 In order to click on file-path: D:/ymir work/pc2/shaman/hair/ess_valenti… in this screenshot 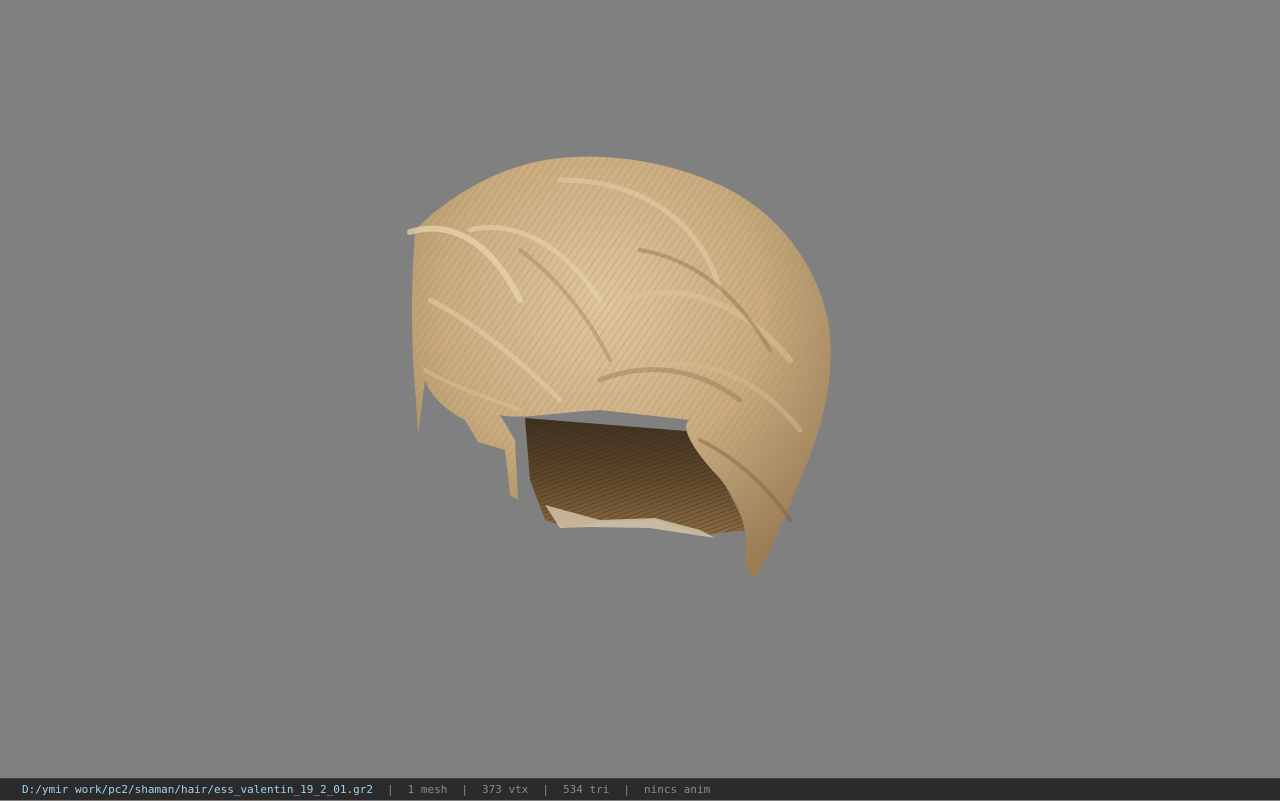, I will do `click(197, 789)`.